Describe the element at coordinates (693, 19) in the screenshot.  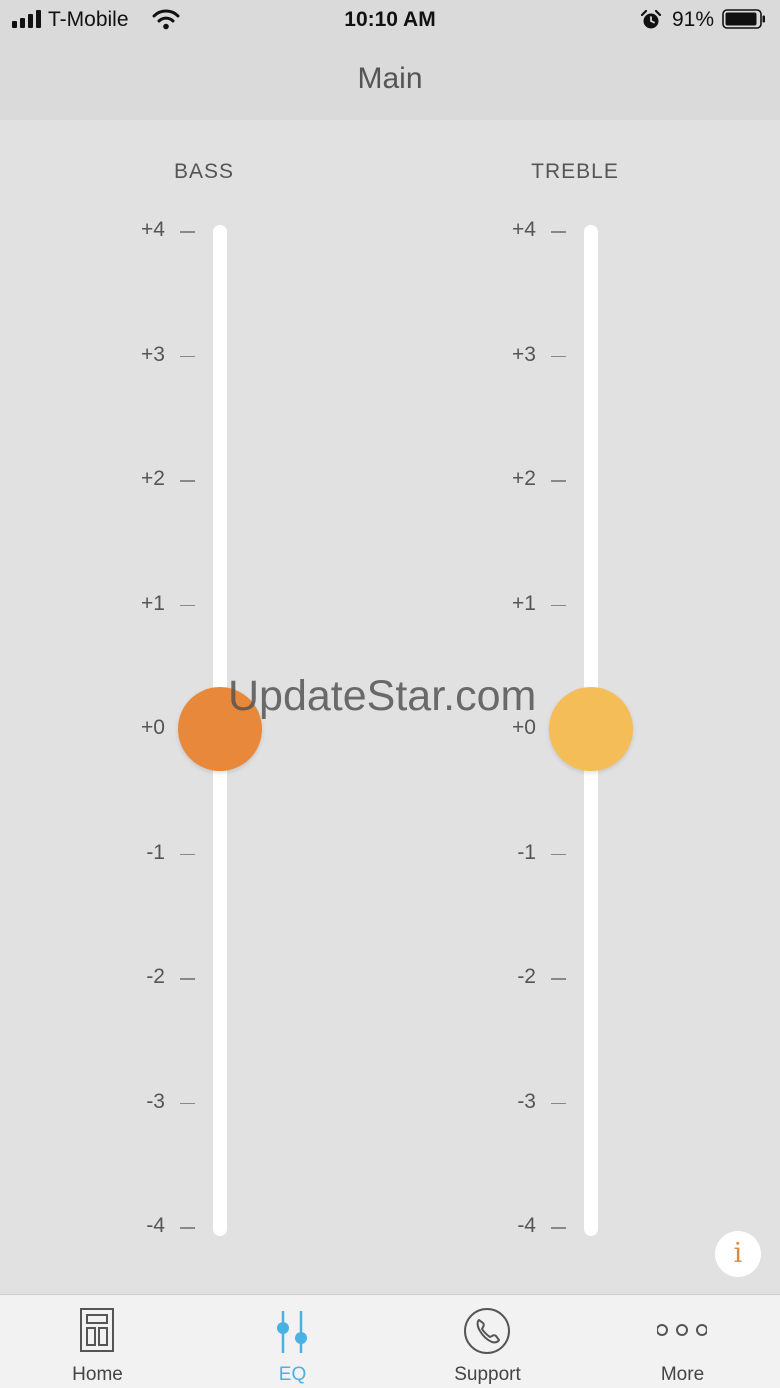
I see `battery-percentage: 91%` at that location.